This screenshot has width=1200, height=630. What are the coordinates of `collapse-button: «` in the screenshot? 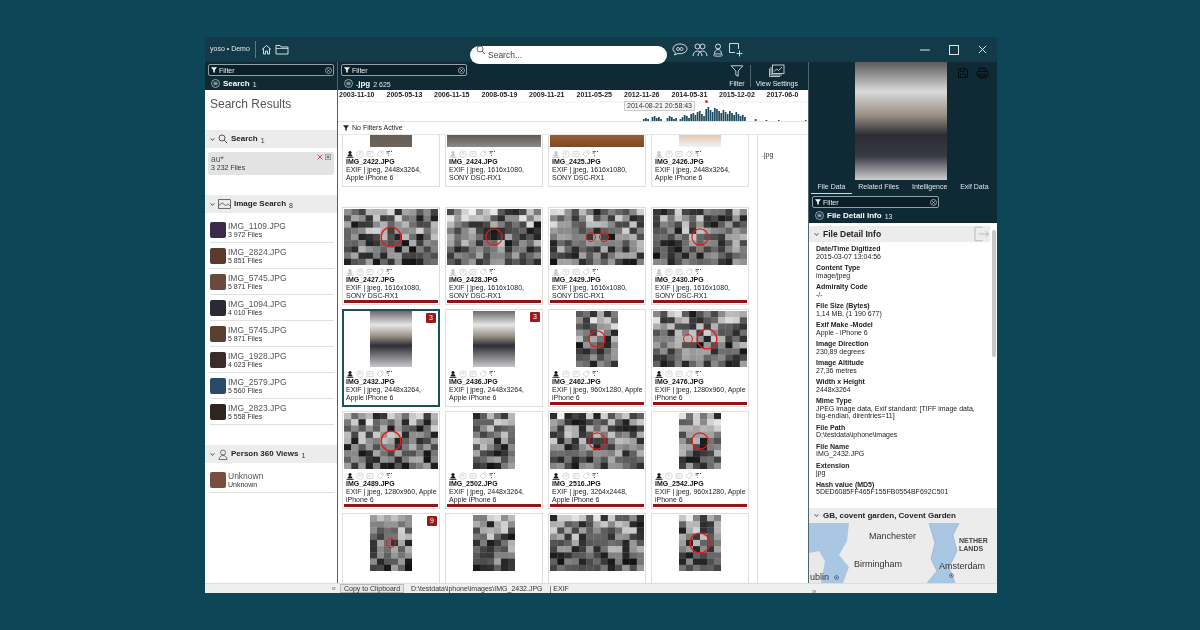 It's located at (333, 588).